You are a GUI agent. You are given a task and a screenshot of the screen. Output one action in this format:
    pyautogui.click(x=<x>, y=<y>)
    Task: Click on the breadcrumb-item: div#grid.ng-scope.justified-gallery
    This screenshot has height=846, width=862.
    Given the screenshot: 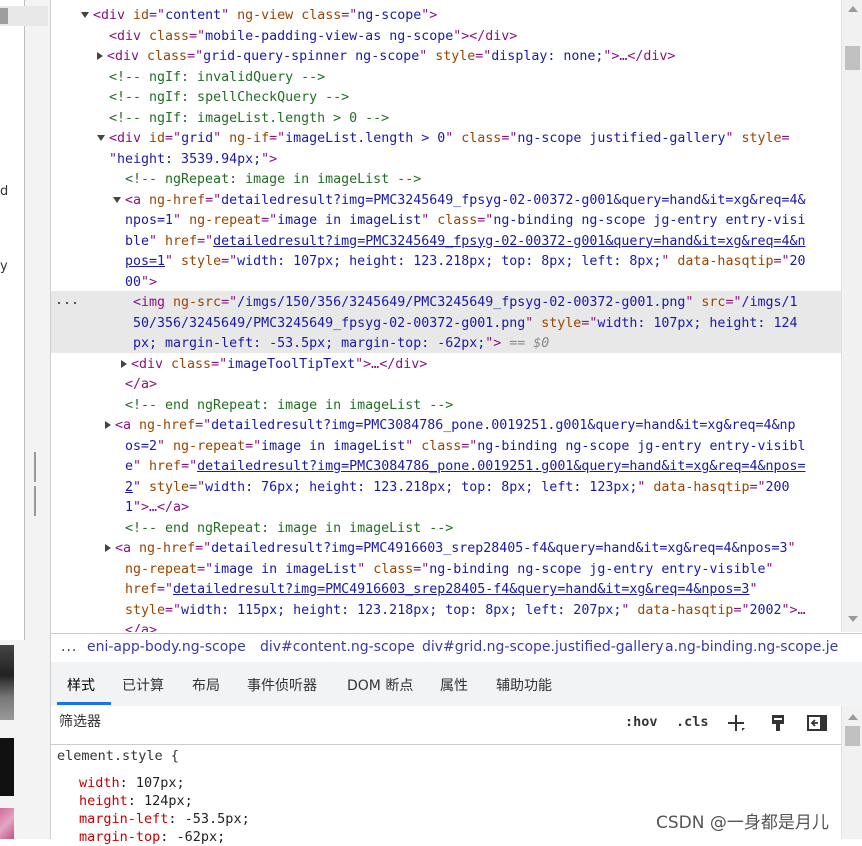 What is the action you would take?
    pyautogui.click(x=543, y=647)
    